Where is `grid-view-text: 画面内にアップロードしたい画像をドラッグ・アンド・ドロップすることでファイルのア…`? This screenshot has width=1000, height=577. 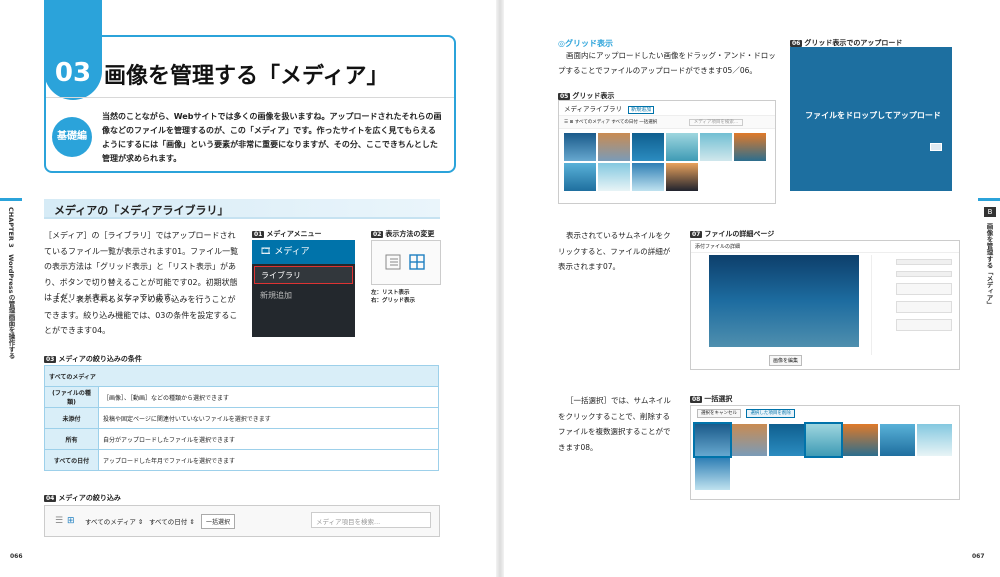 grid-view-text: 画面内にアップロードしたい画像をドラッグ・アンド・ドロップすることでファイルのア… is located at coordinates (667, 63).